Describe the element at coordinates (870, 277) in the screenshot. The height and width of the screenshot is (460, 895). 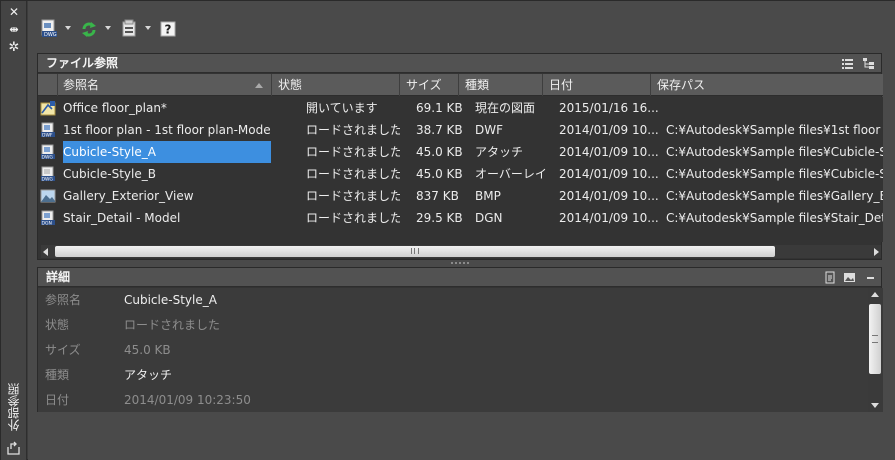
I see `collapse-icon` at that location.